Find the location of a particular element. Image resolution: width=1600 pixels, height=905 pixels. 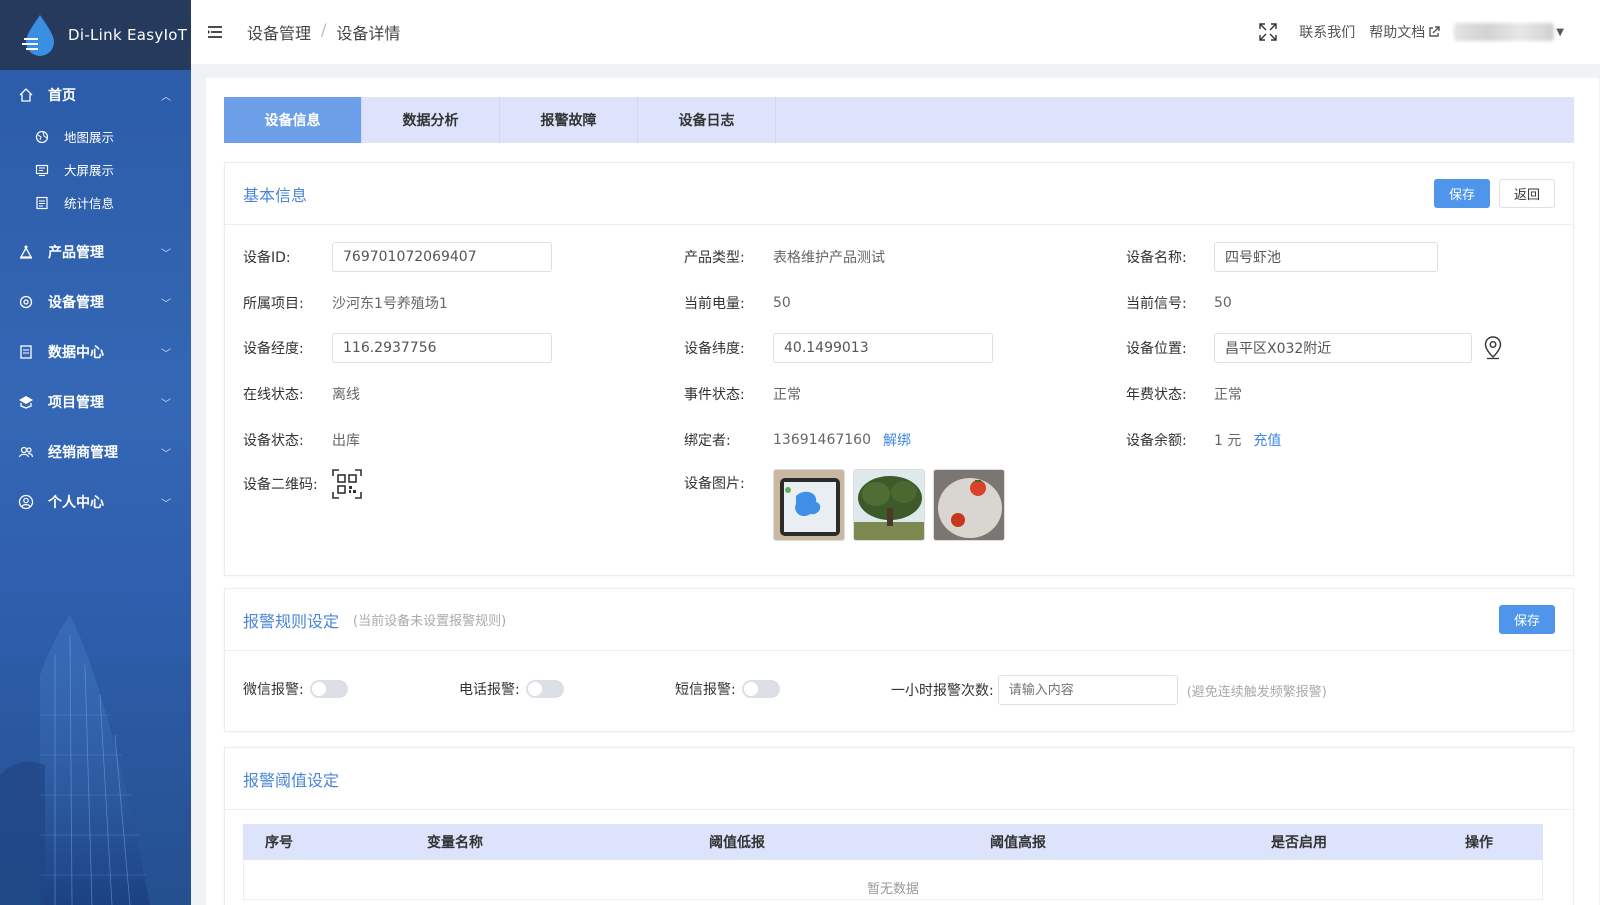

fullscreen-icon is located at coordinates (1268, 32).